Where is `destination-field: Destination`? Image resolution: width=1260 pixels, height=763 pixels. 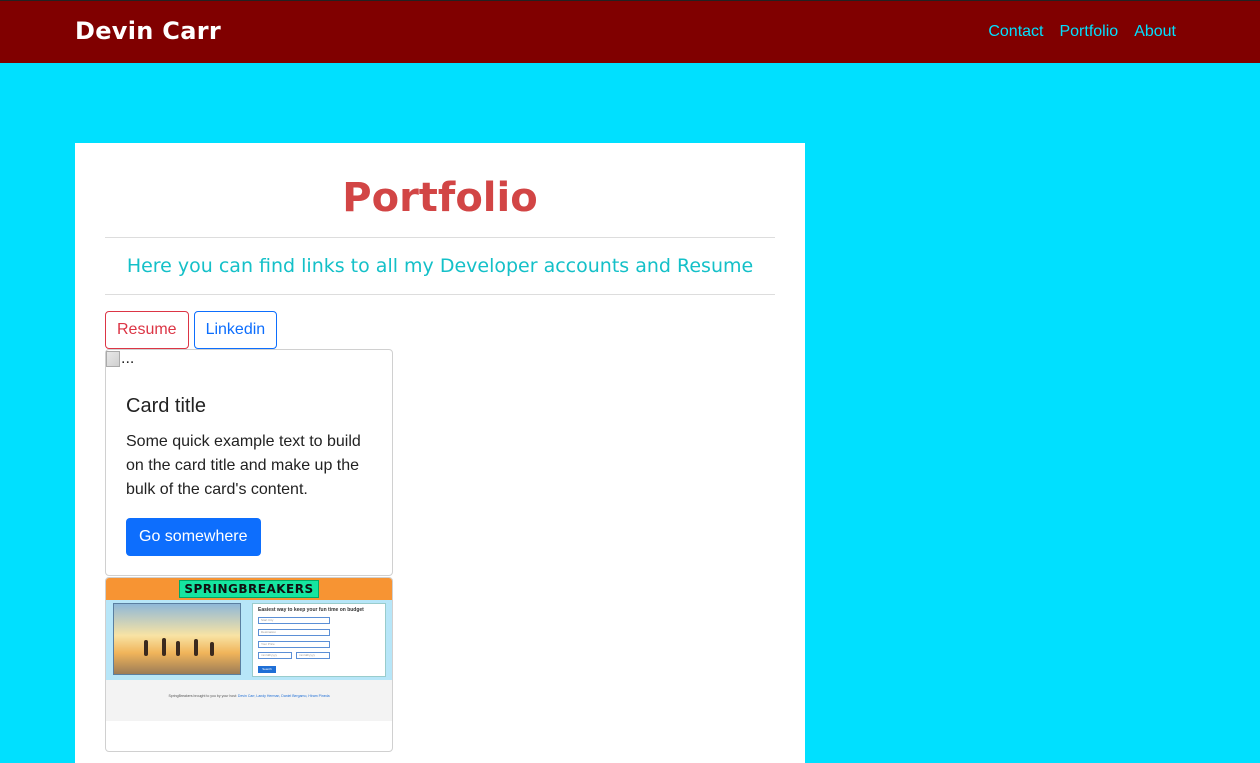
destination-field: Destination is located at coordinates (294, 632).